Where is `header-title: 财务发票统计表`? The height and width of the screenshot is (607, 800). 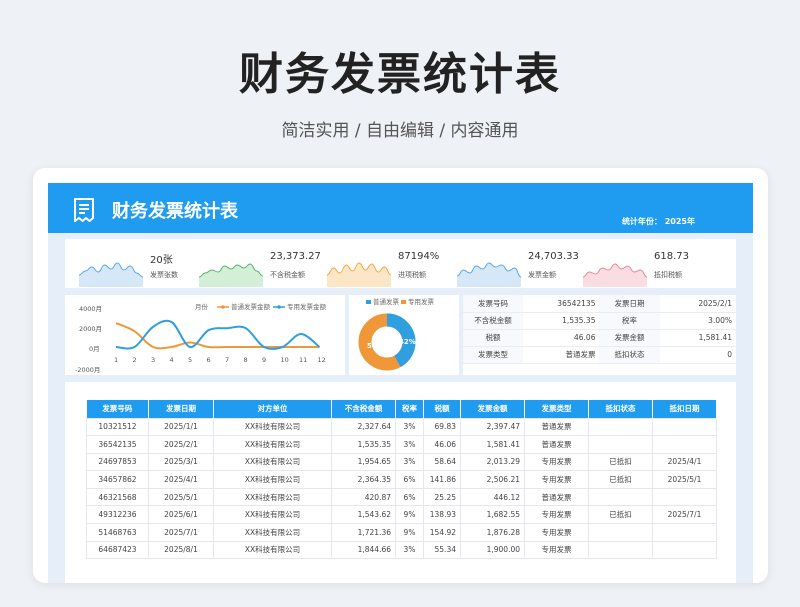
header-title: 财务发票统计表 is located at coordinates (175, 211).